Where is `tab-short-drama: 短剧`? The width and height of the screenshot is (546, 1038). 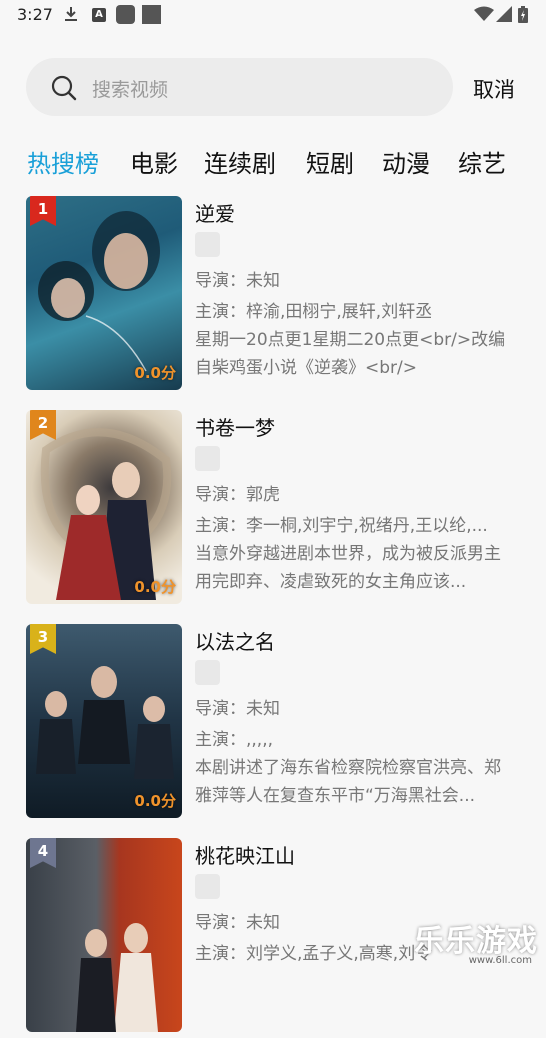 tab-short-drama: 短剧 is located at coordinates (330, 161).